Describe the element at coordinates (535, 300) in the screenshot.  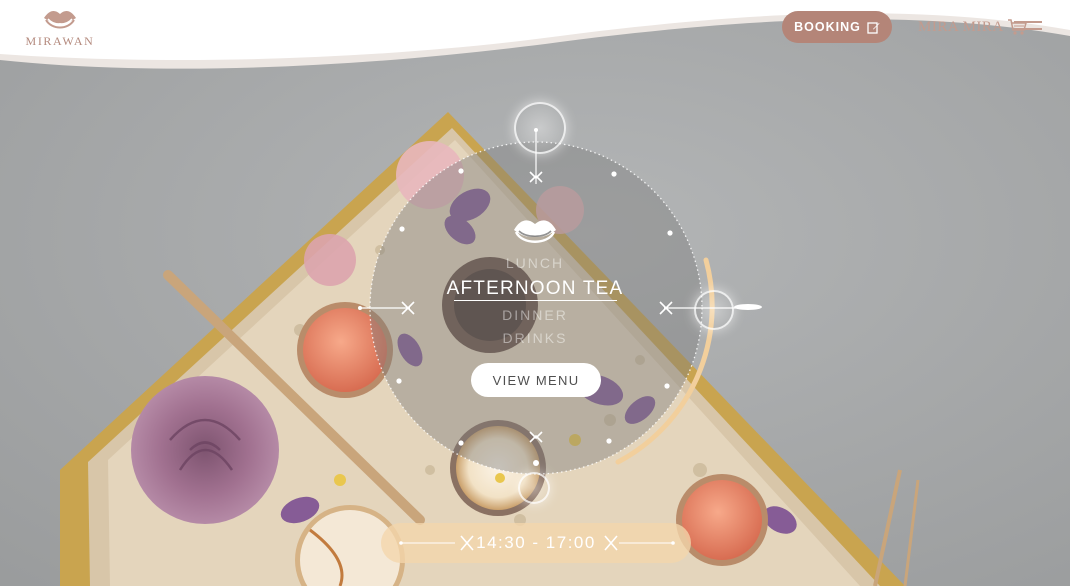
I see `active-underline` at that location.